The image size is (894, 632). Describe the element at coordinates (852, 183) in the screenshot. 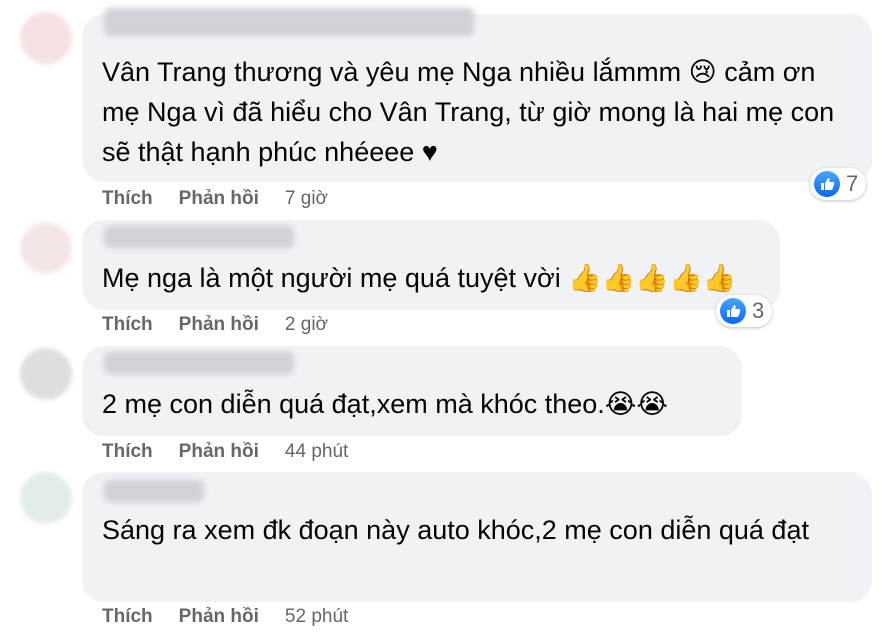

I see `reaction-count: 7` at that location.